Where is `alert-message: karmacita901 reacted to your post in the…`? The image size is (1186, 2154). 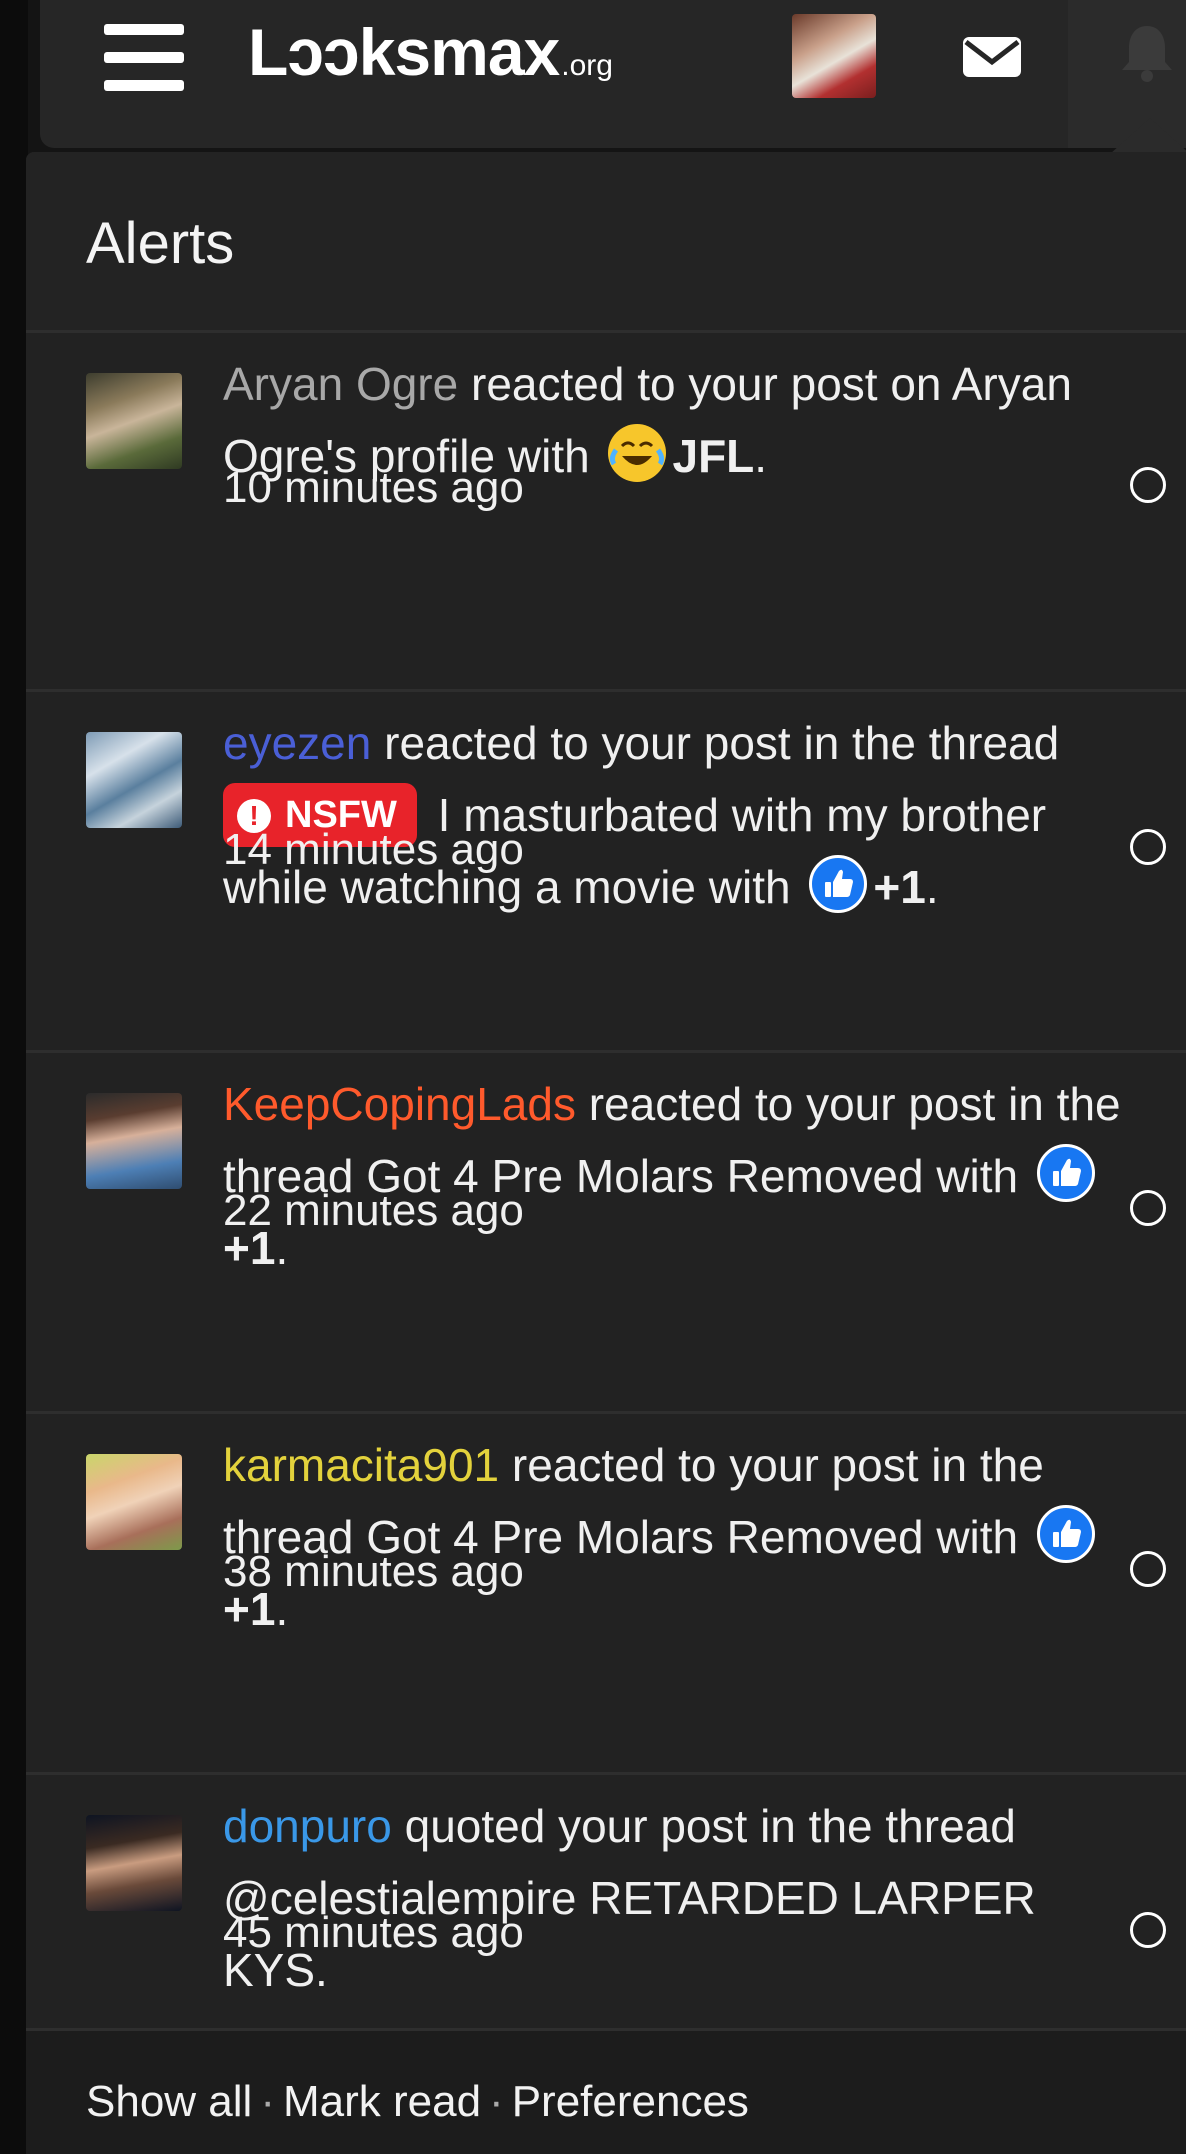
alert-message: karmacita901 reacted to your post in the… is located at coordinates (688, 1537).